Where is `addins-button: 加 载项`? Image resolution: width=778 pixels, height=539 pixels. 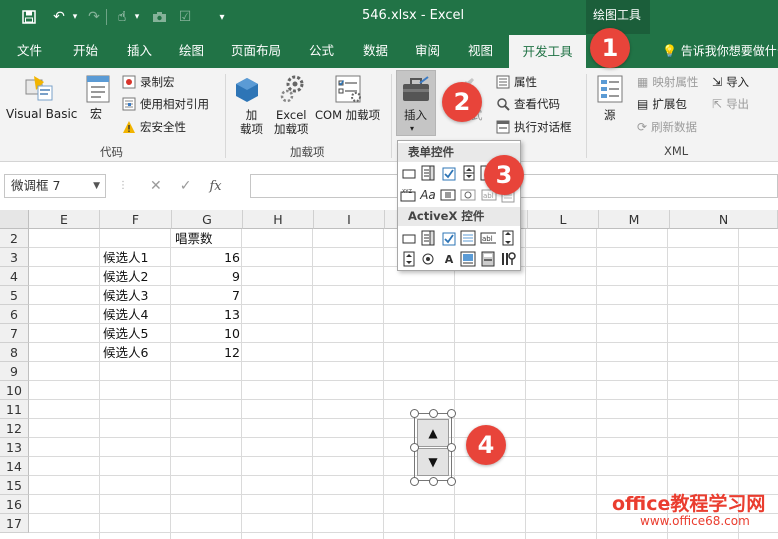
addins-button: 加 载项 is located at coordinates (251, 122).